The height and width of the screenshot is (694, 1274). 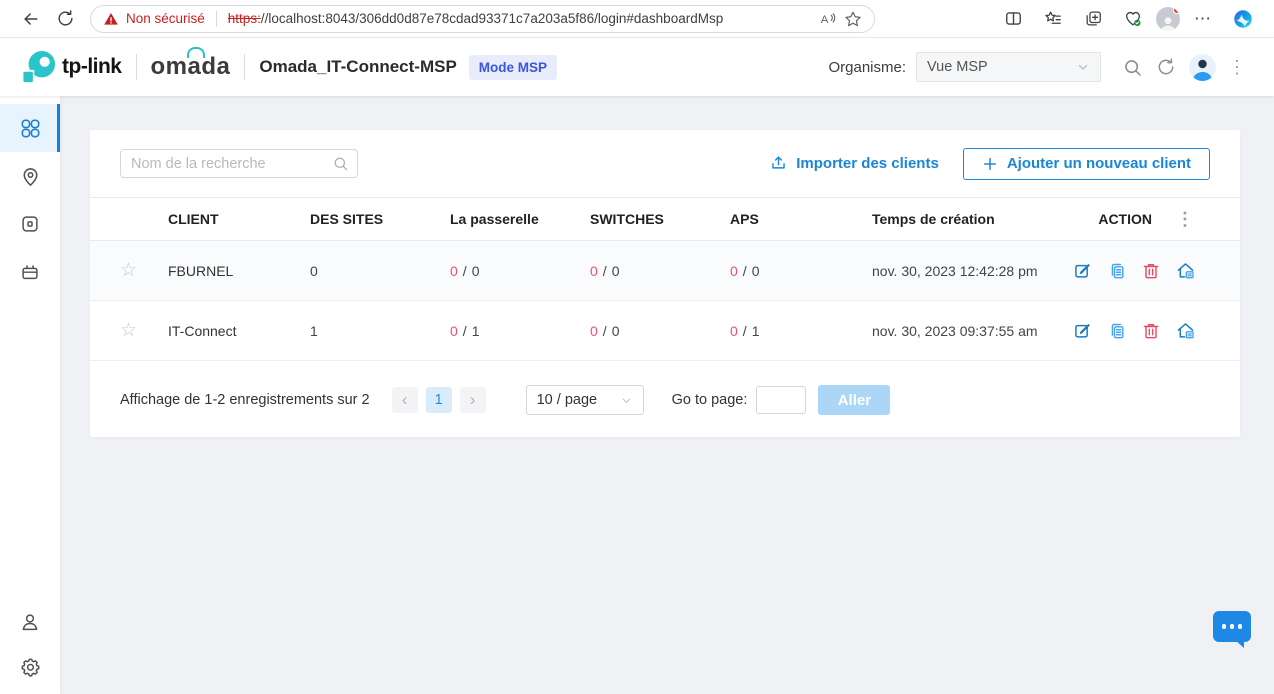 I want to click on browser-essentials-button, so click(x=1133, y=19).